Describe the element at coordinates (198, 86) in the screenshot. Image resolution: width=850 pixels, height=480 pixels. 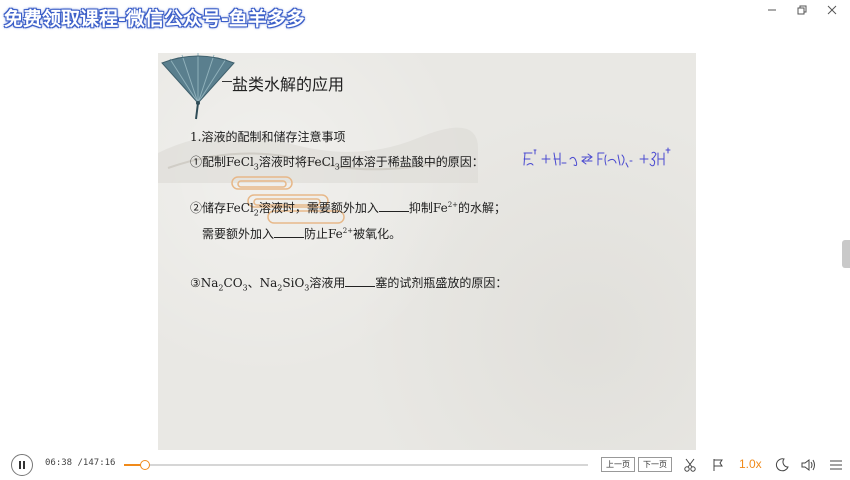
I see `folding-fan-icon` at that location.